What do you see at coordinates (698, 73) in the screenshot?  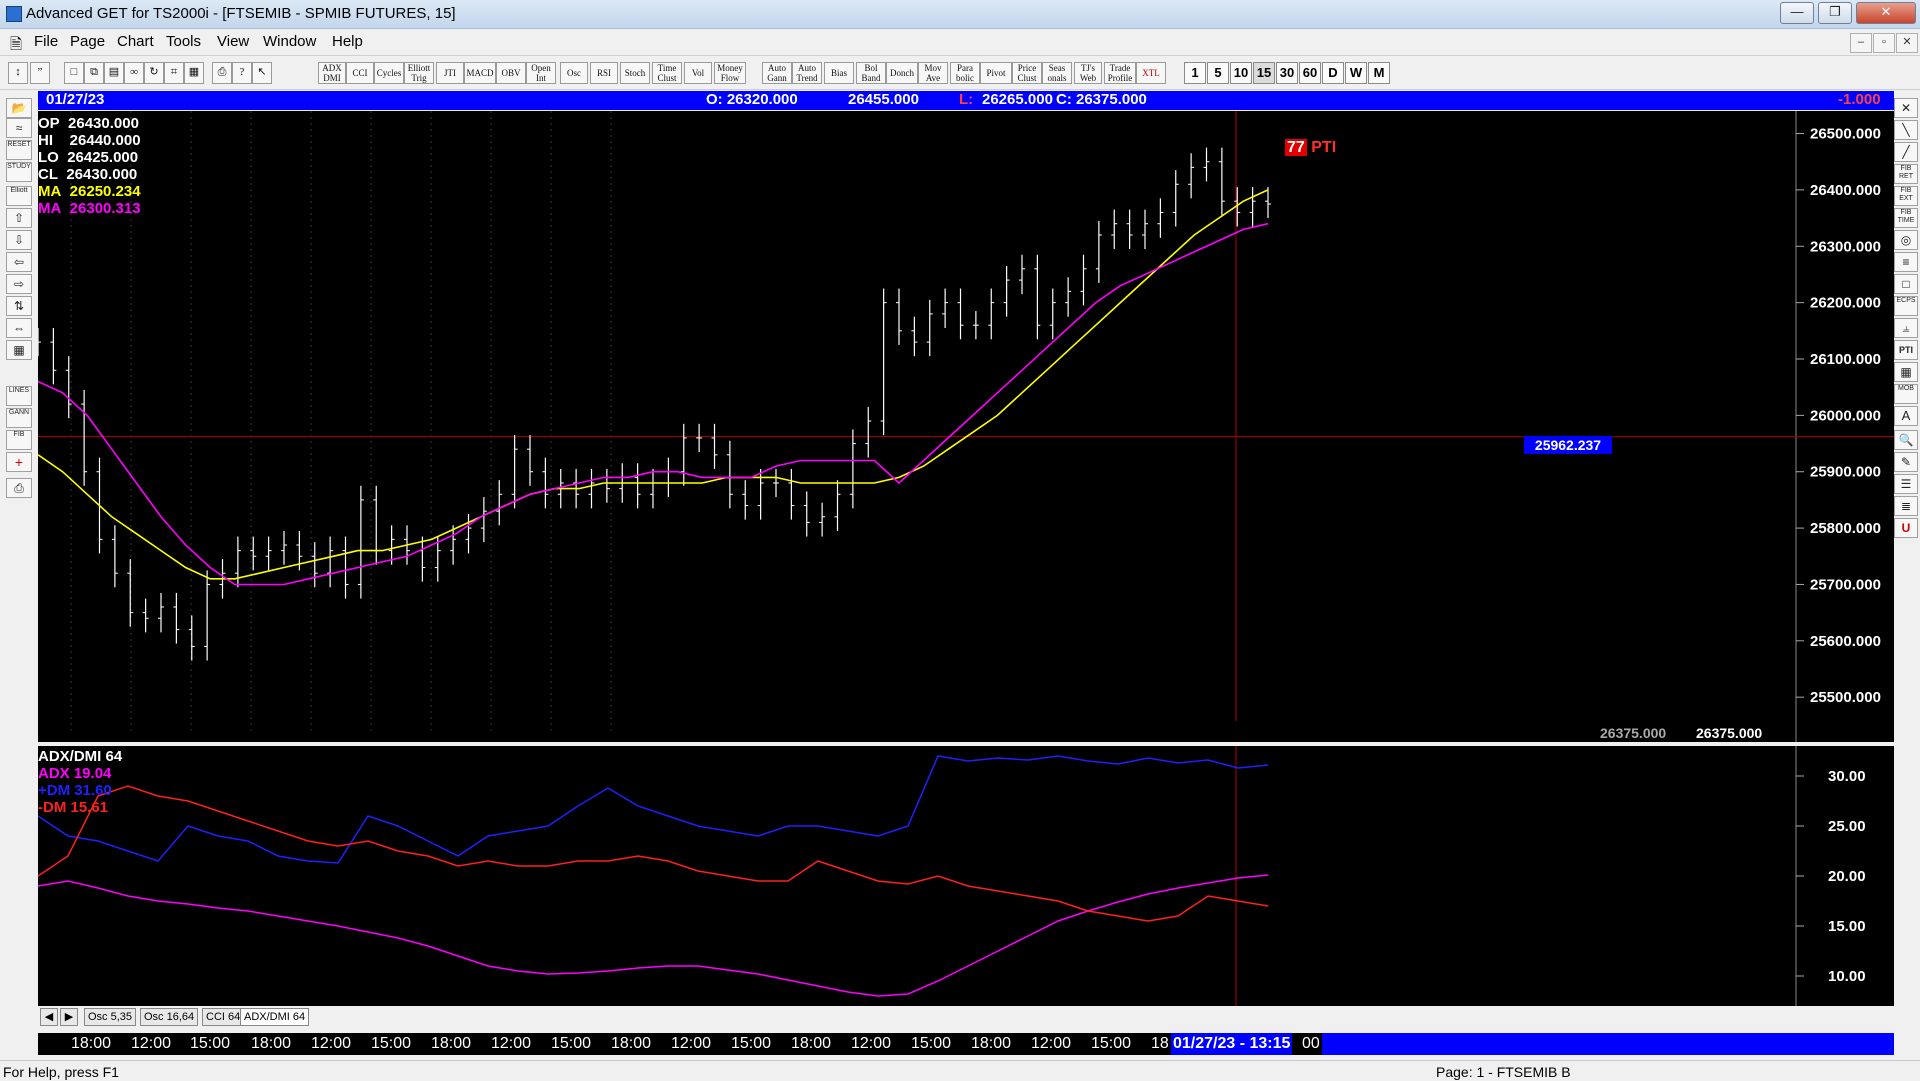 I see `study-vol-button: Vol` at bounding box center [698, 73].